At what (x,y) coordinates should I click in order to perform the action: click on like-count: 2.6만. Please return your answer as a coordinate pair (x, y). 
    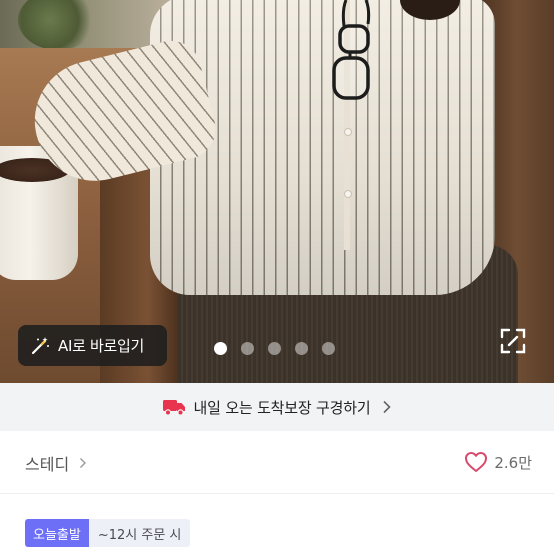
    Looking at the image, I should click on (513, 462).